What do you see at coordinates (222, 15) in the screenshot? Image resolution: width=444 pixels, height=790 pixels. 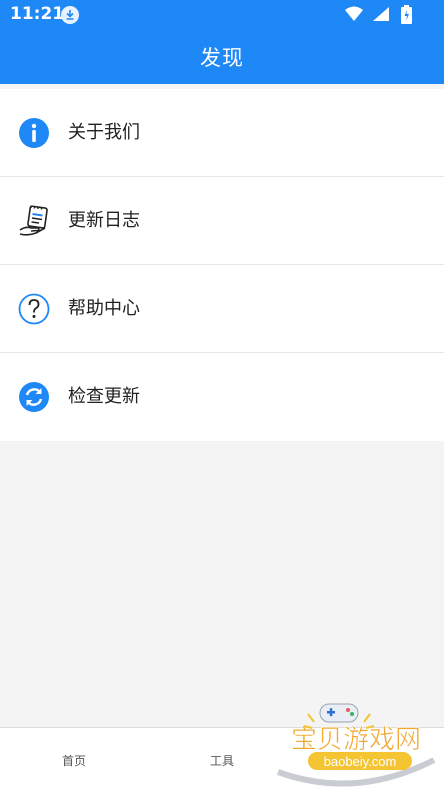 I see `status-bar: 11:21` at bounding box center [222, 15].